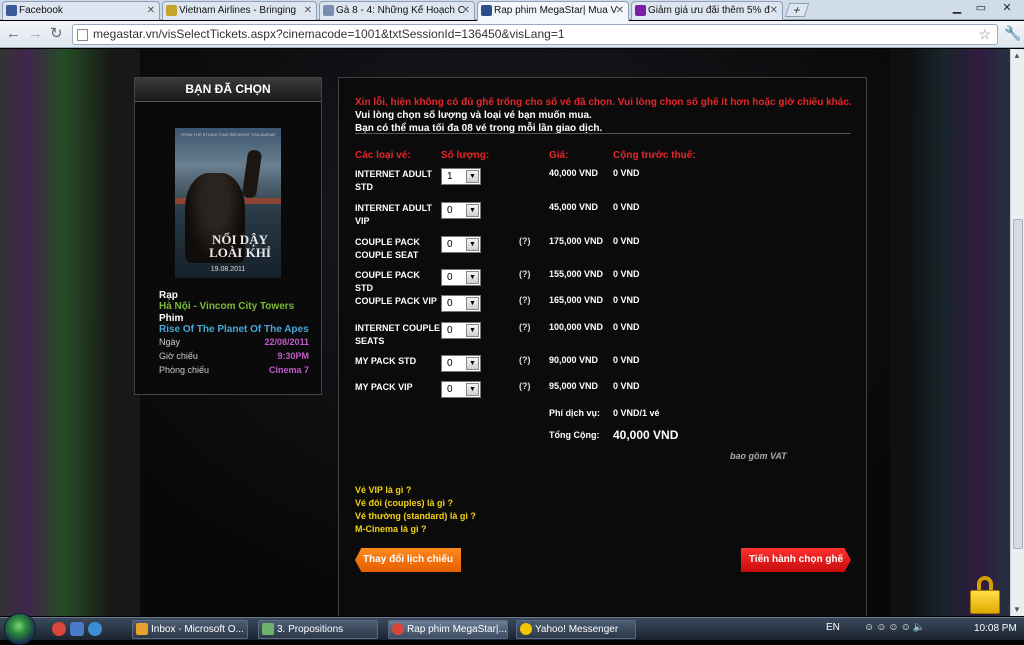 This screenshot has height=645, width=1024. I want to click on page-icon, so click(328, 10).